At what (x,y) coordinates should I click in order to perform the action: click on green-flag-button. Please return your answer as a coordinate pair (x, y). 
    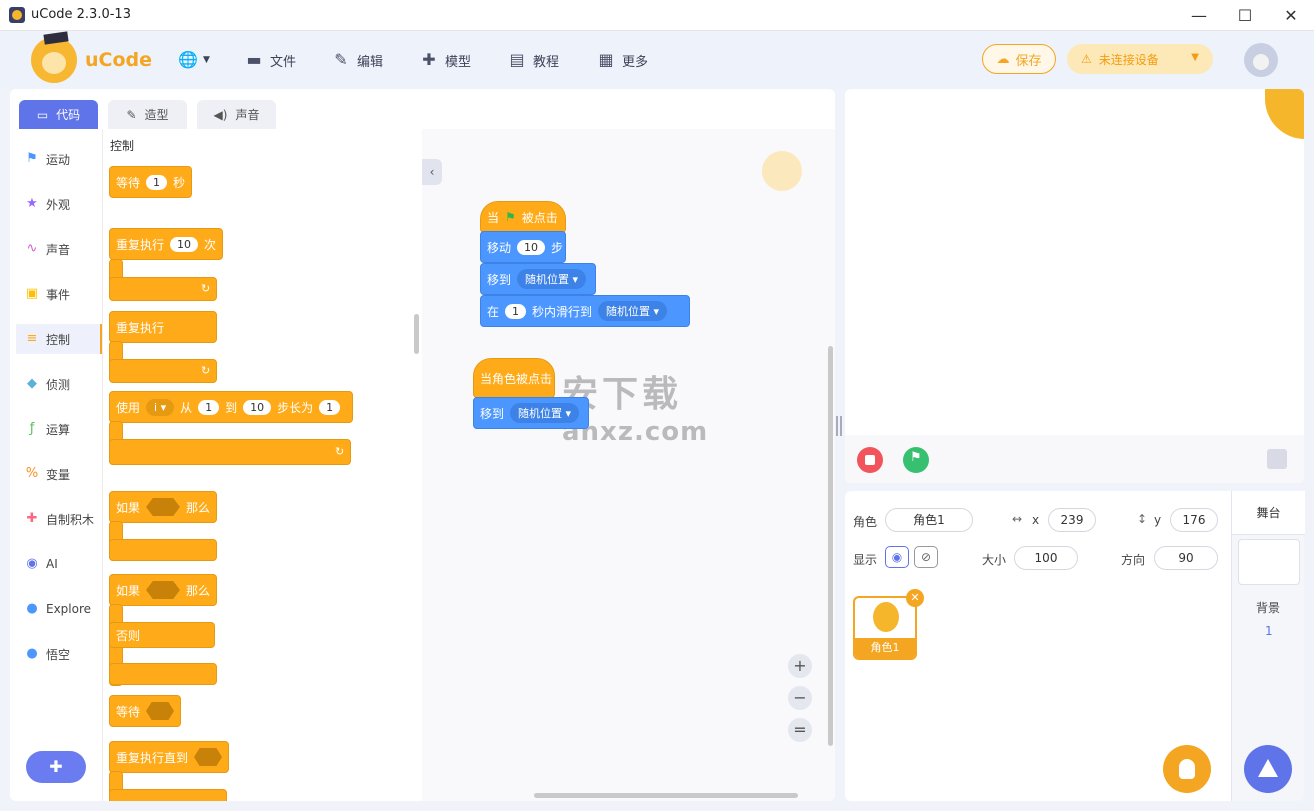
    Looking at the image, I should click on (916, 460).